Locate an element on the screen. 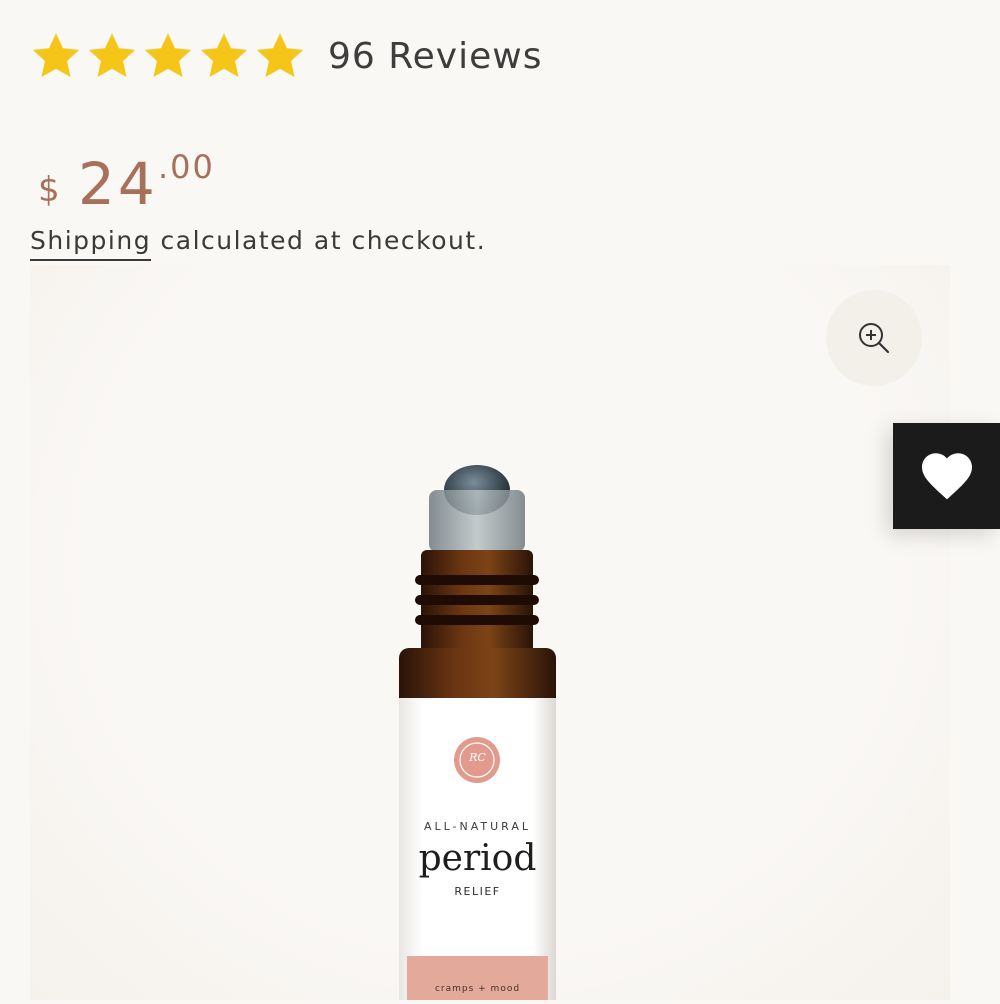 This screenshot has height=1004, width=1000. rating-row: 96 Reviews is located at coordinates (286, 56).